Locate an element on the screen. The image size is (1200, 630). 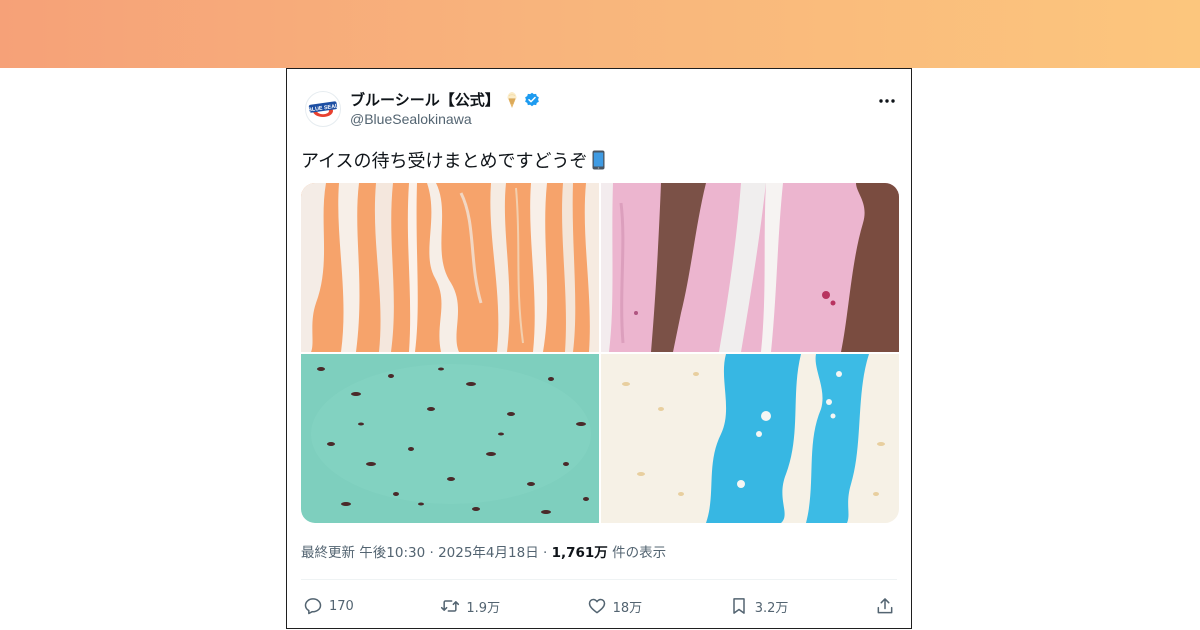
reply-count: 170 is located at coordinates (341, 606).